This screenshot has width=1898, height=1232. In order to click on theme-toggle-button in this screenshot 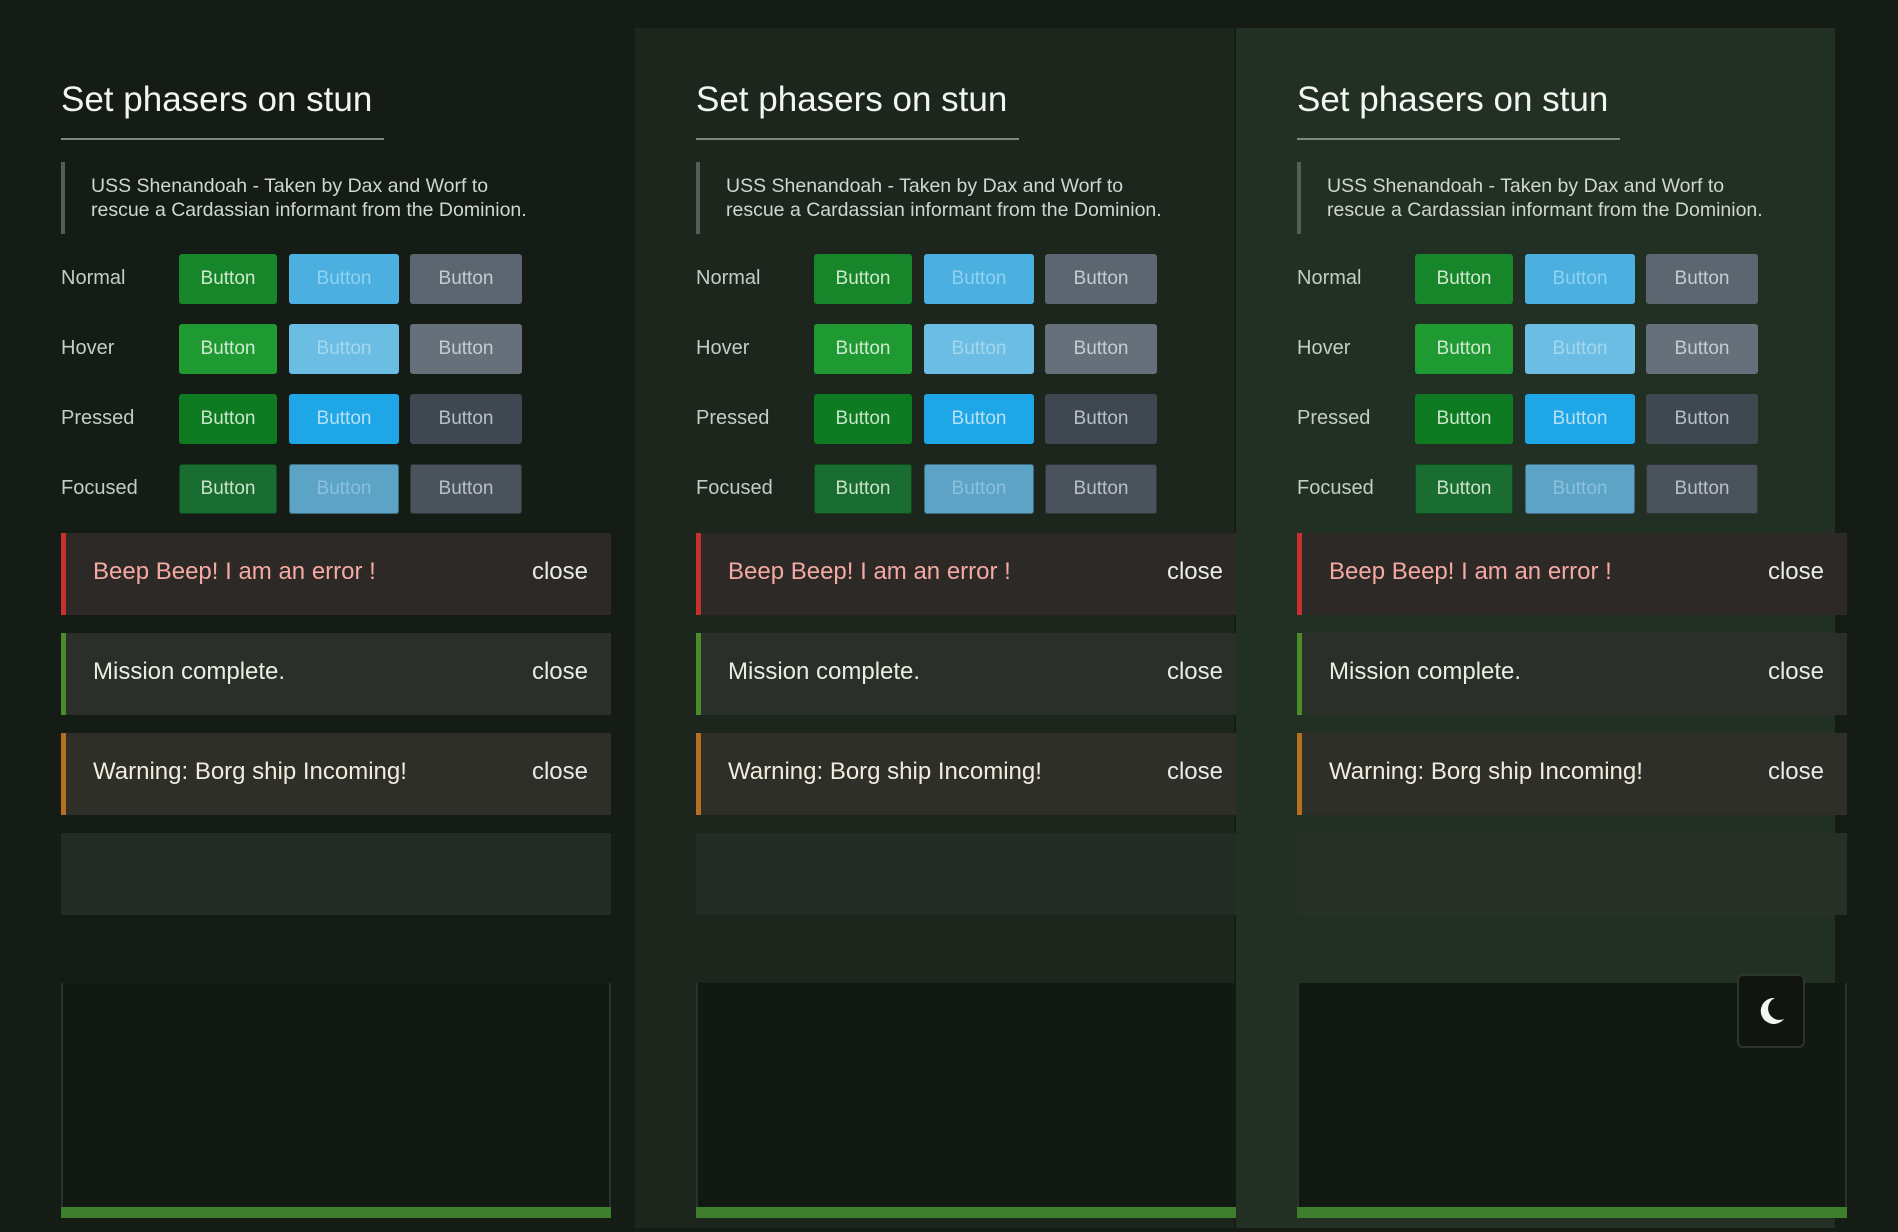, I will do `click(1771, 1011)`.